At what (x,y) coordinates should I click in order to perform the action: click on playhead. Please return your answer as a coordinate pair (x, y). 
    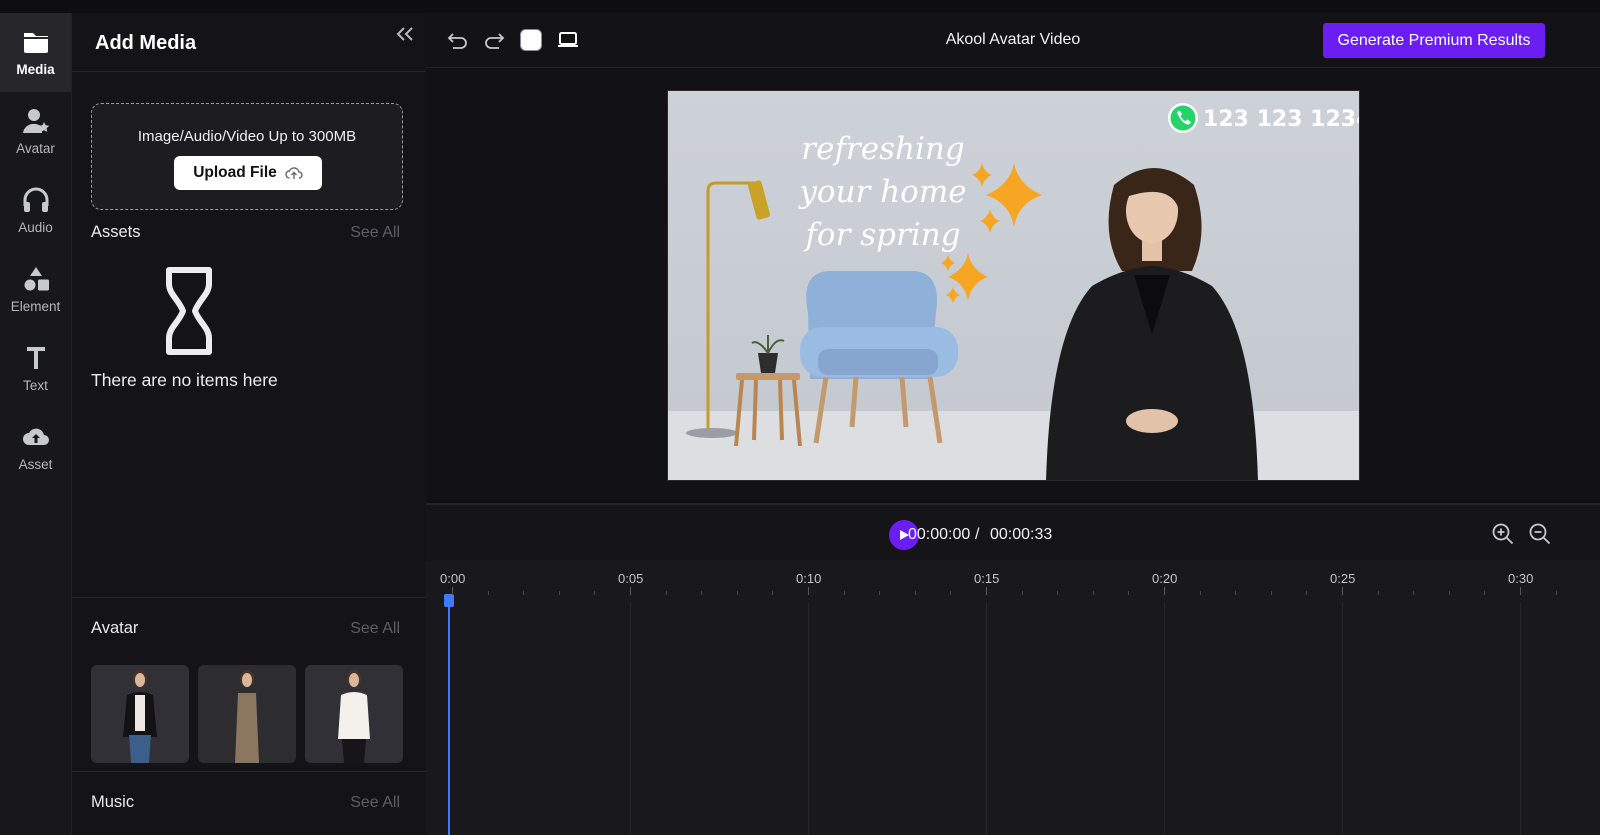
    Looking at the image, I should click on (449, 716).